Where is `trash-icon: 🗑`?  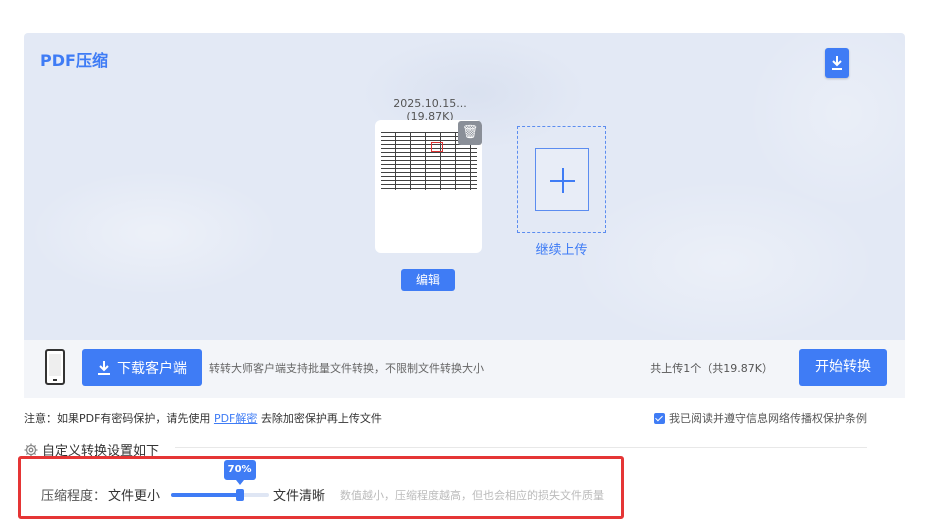
trash-icon: 🗑 is located at coordinates (470, 132).